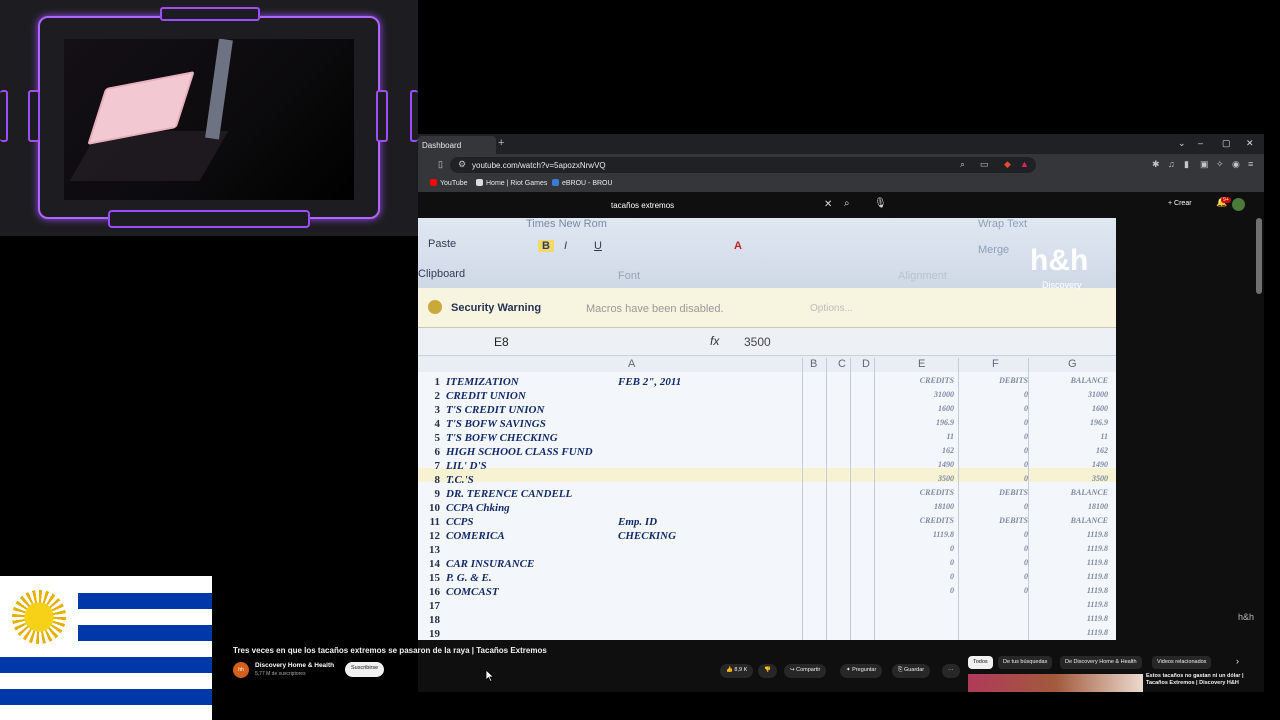  Describe the element at coordinates (629, 276) in the screenshot. I see `font-group-label: Font` at that location.